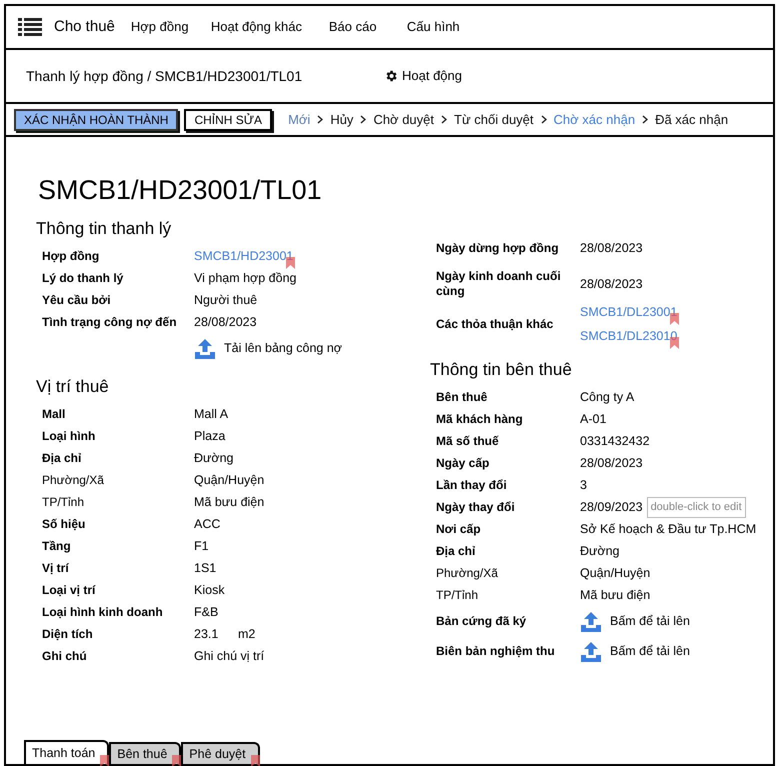 This screenshot has width=779, height=766. I want to click on contract-link: SMCB1/DL23010, so click(629, 336).